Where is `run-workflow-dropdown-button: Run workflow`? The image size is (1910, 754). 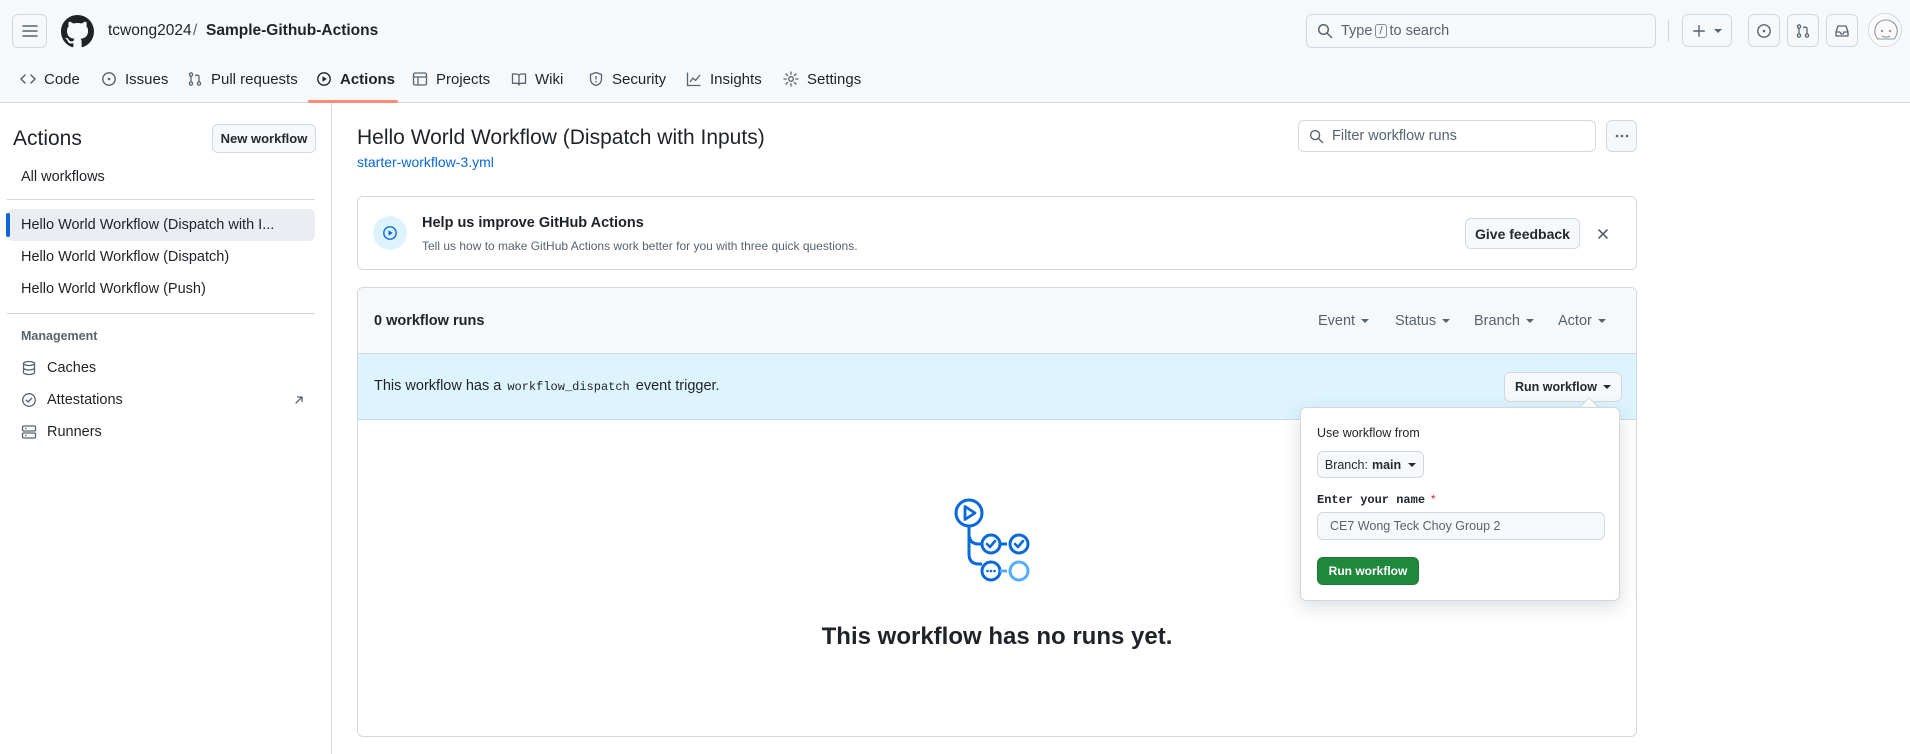 run-workflow-dropdown-button: Run workflow is located at coordinates (1563, 387).